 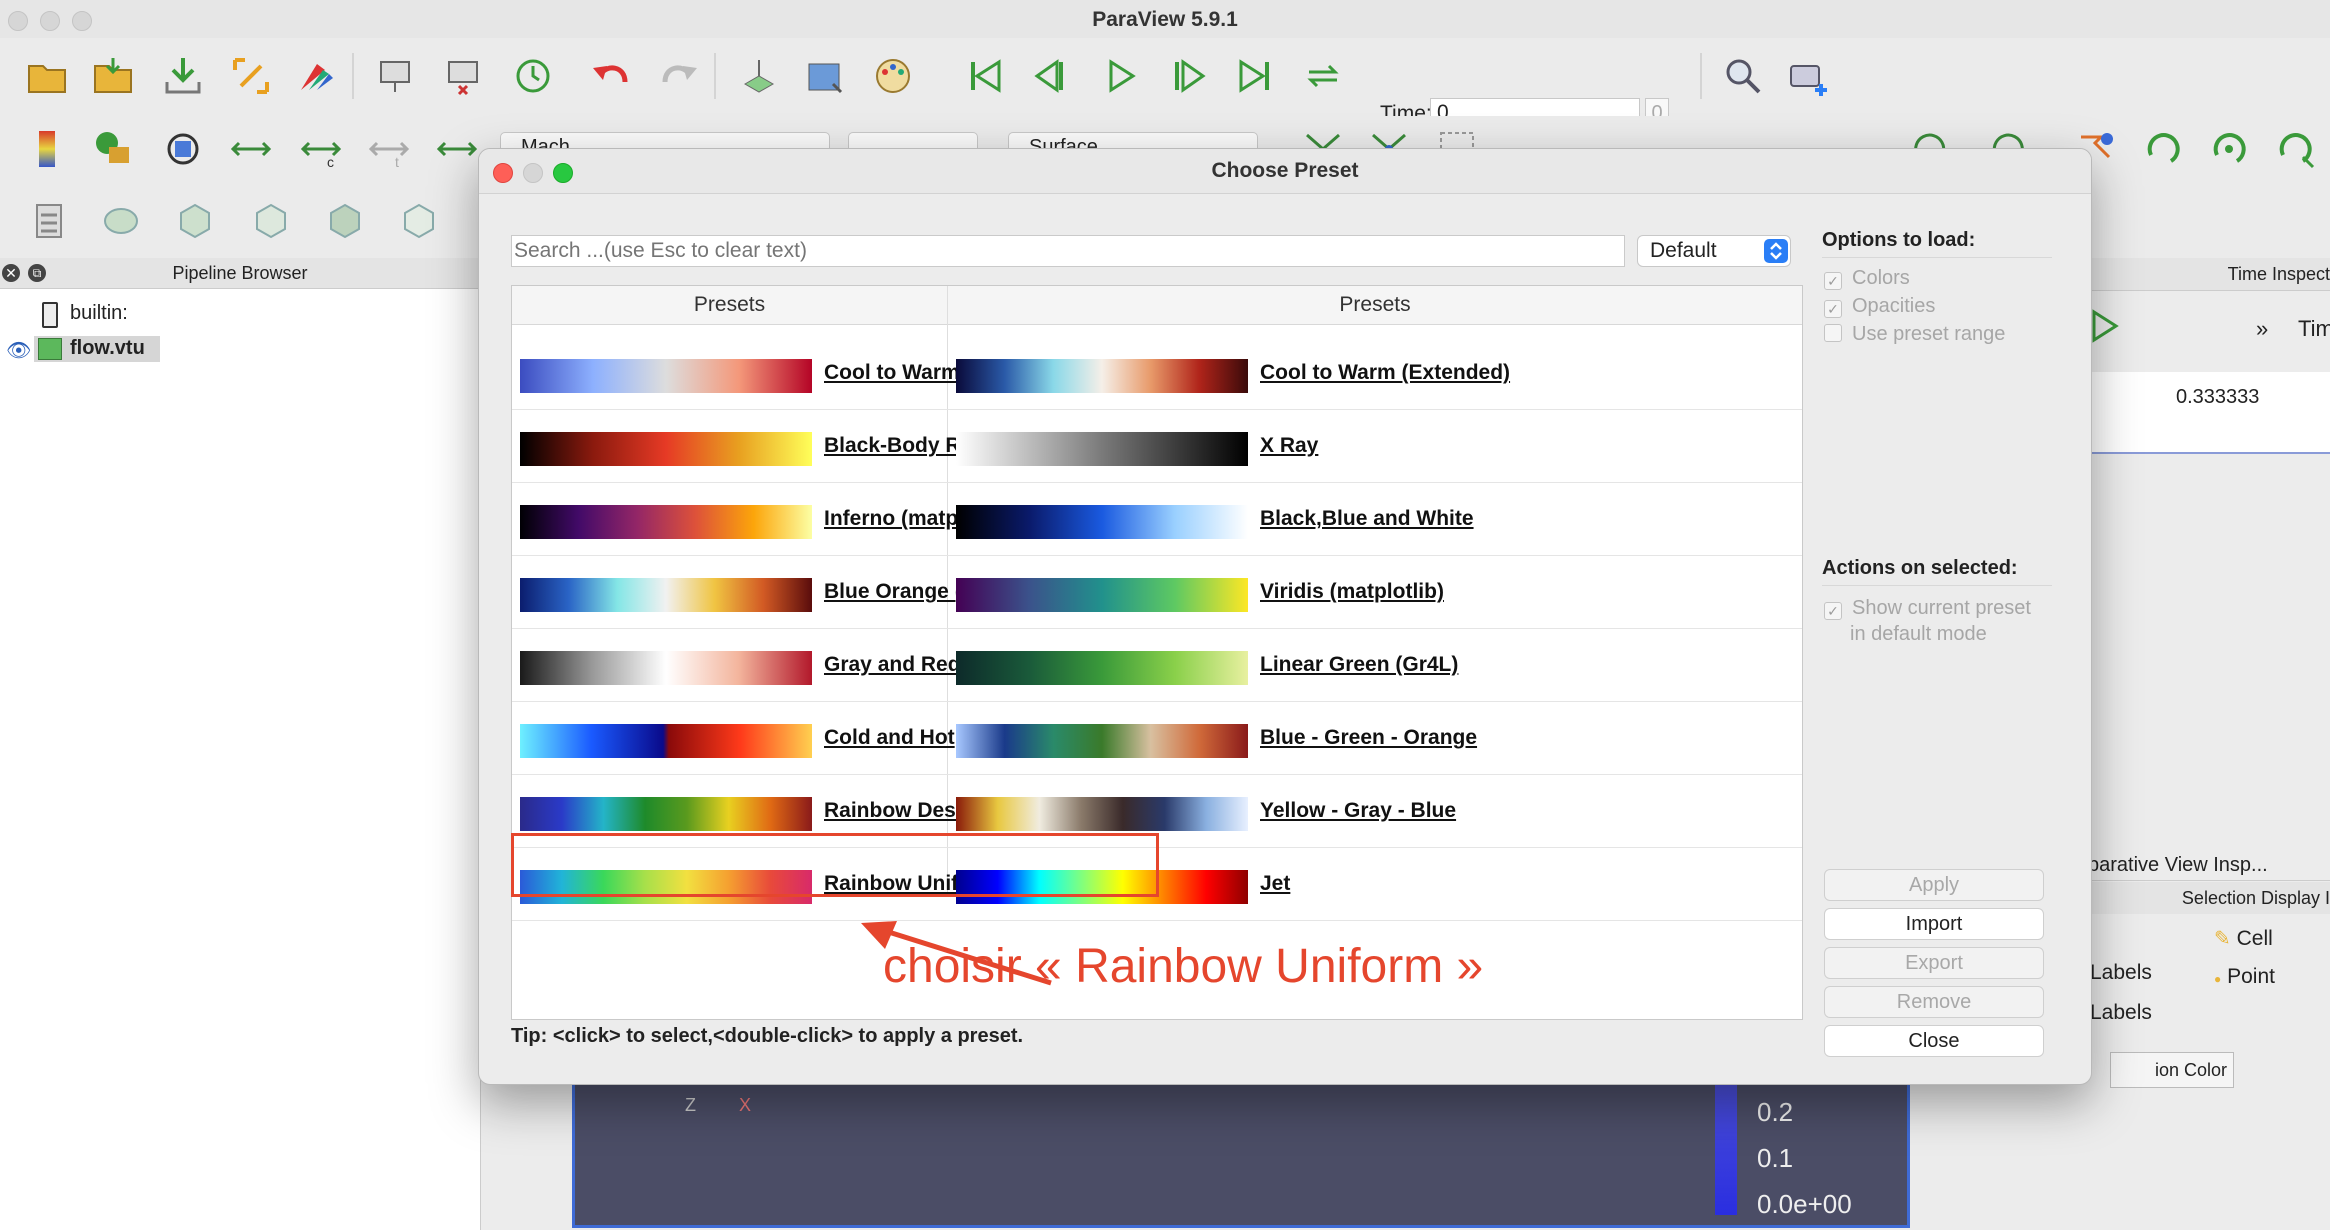 What do you see at coordinates (611, 76) in the screenshot?
I see `undo-icon` at bounding box center [611, 76].